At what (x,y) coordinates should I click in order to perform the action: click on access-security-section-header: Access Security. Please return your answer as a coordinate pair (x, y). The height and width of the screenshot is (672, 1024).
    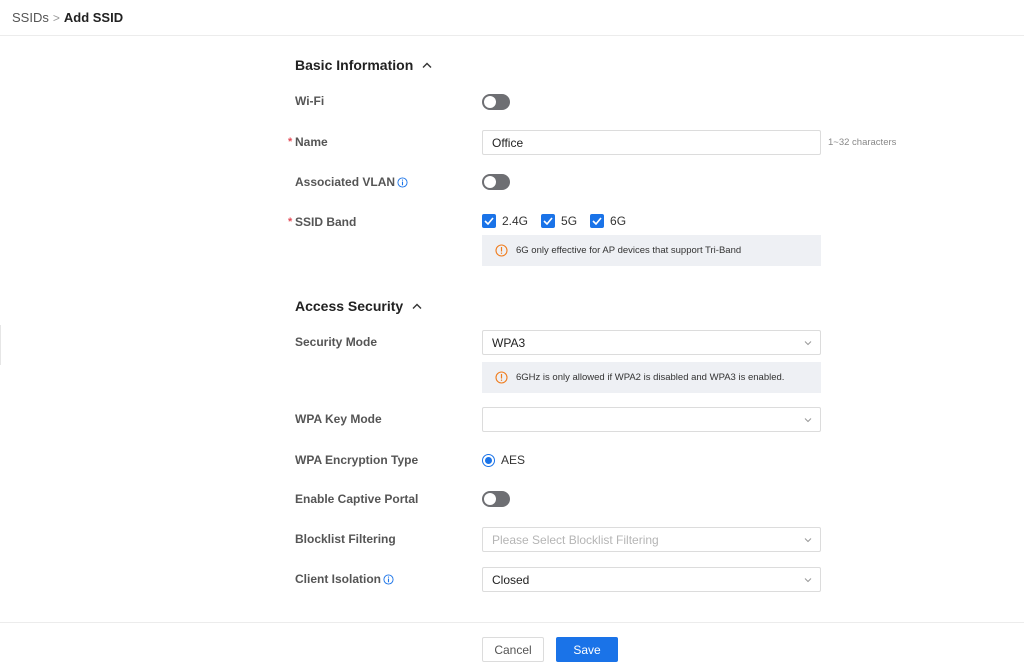
    Looking at the image, I should click on (359, 306).